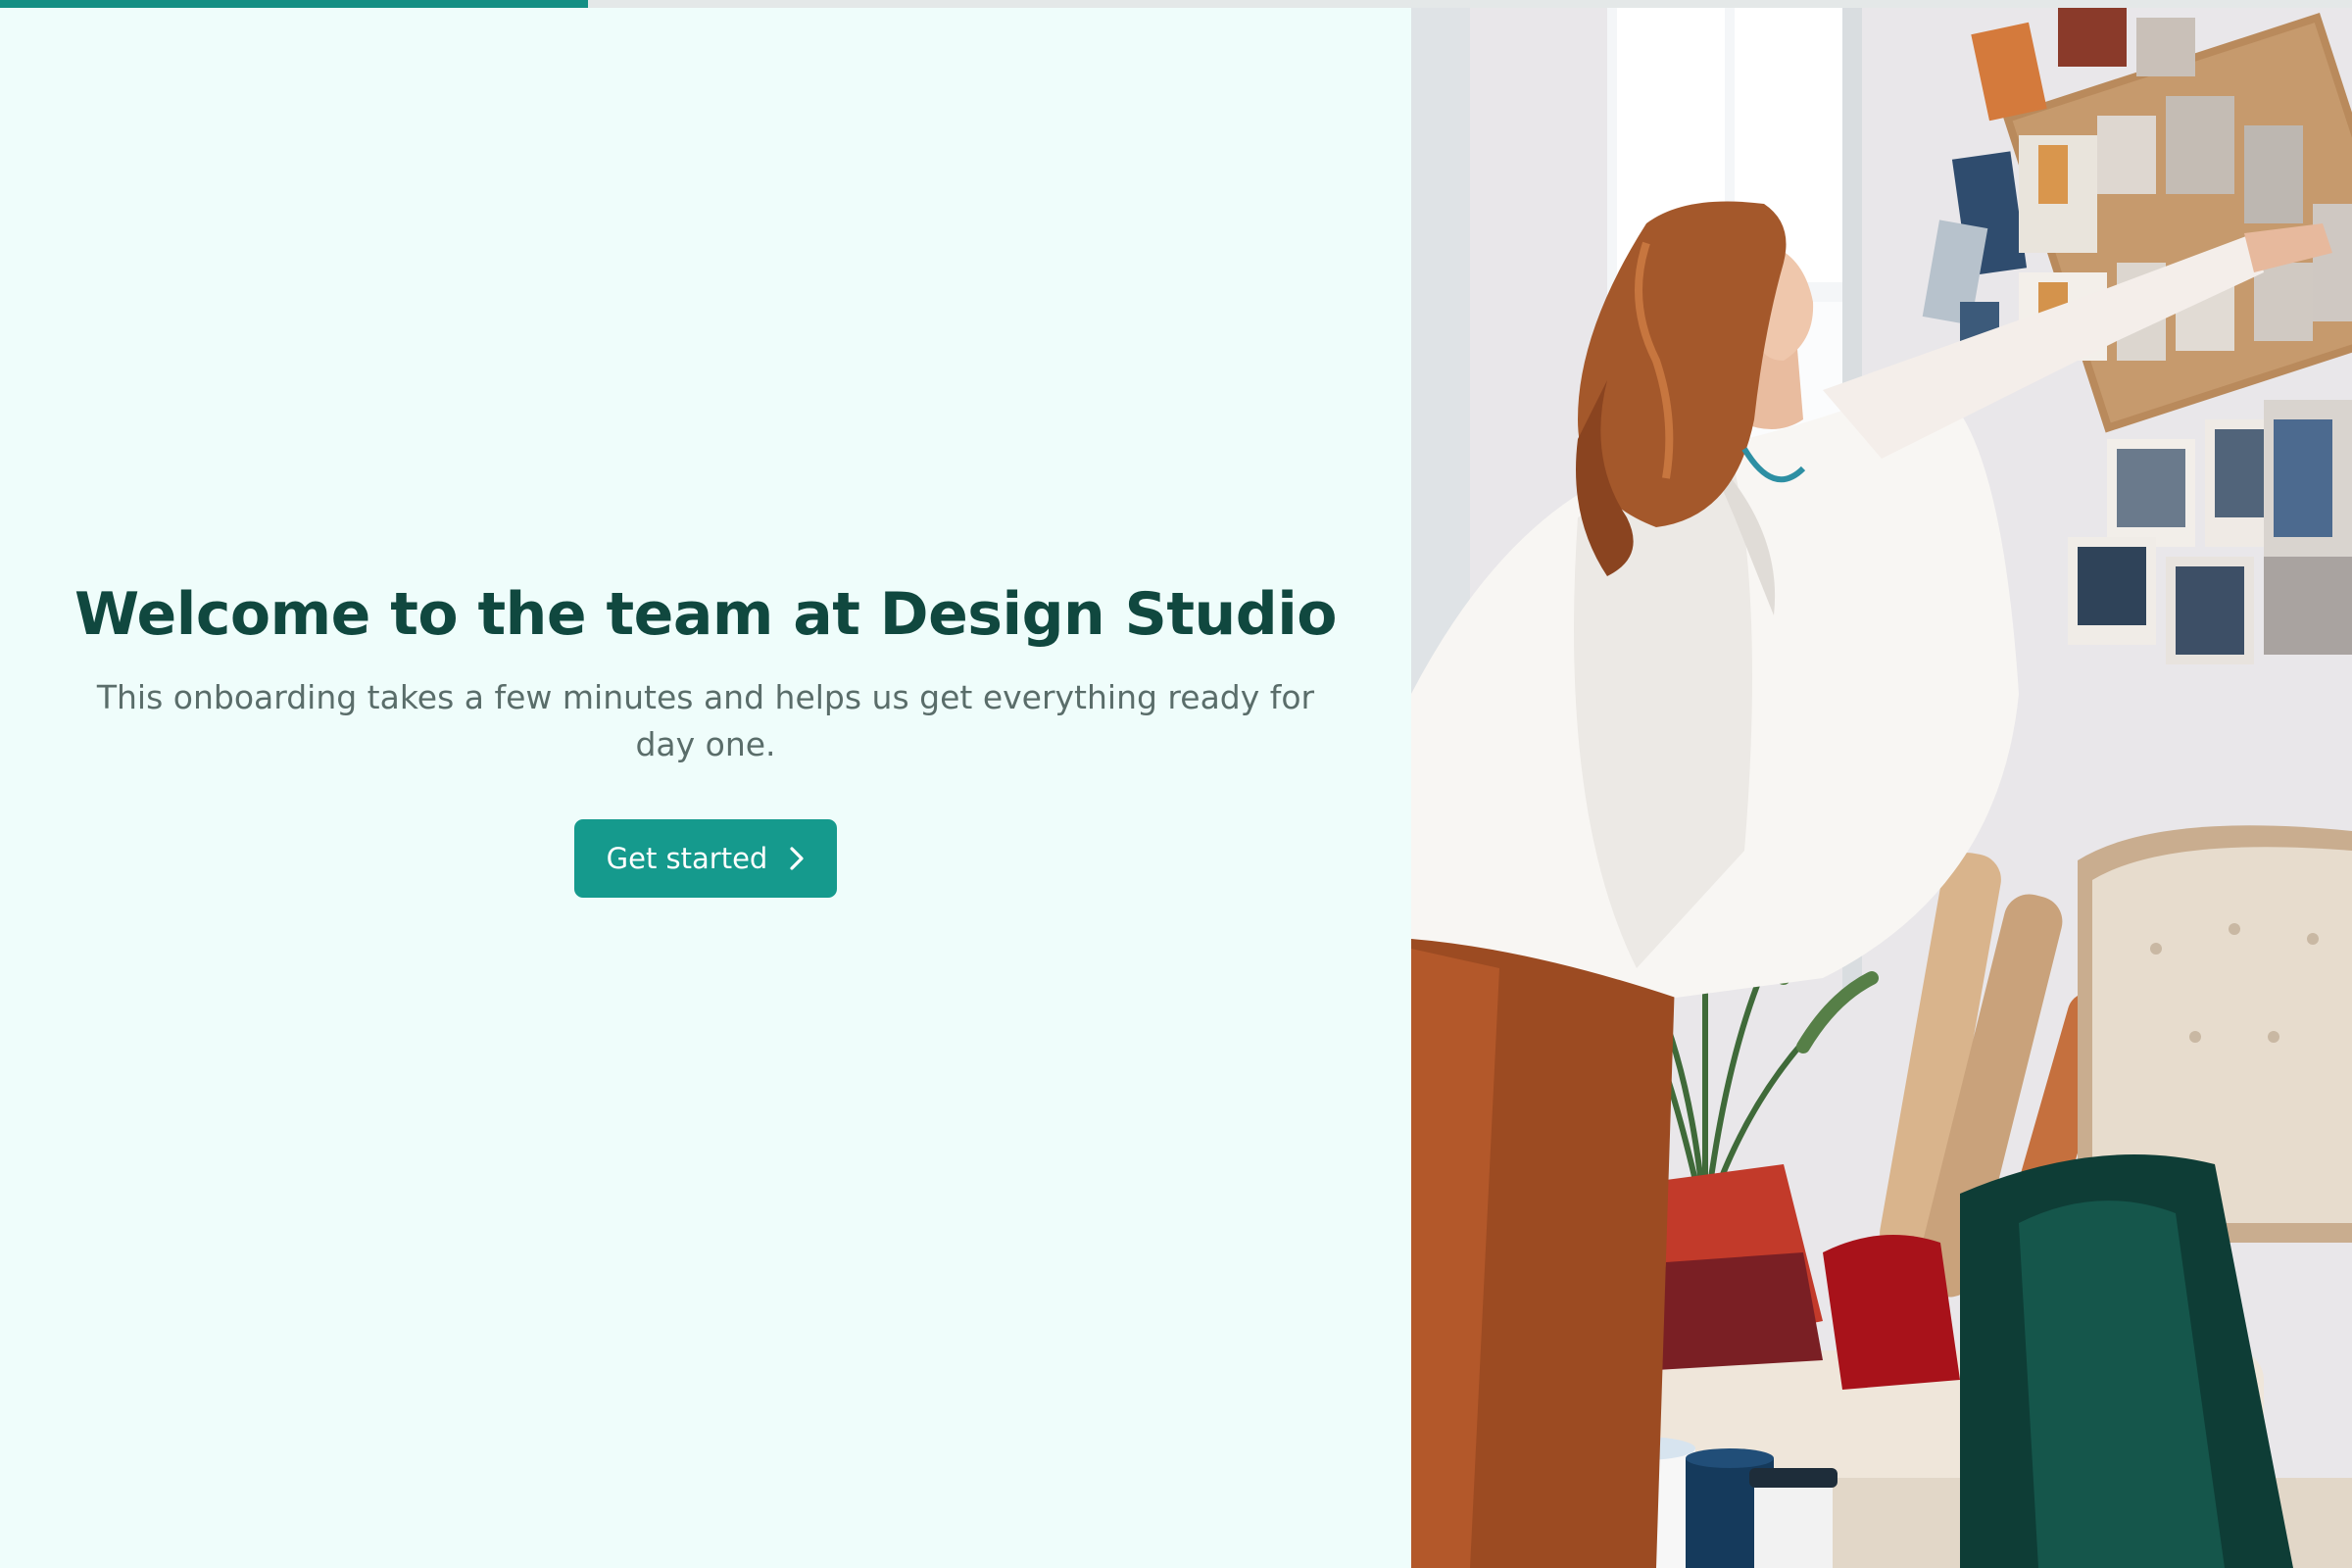 Image resolution: width=2352 pixels, height=1568 pixels. I want to click on chevron-right-icon, so click(797, 858).